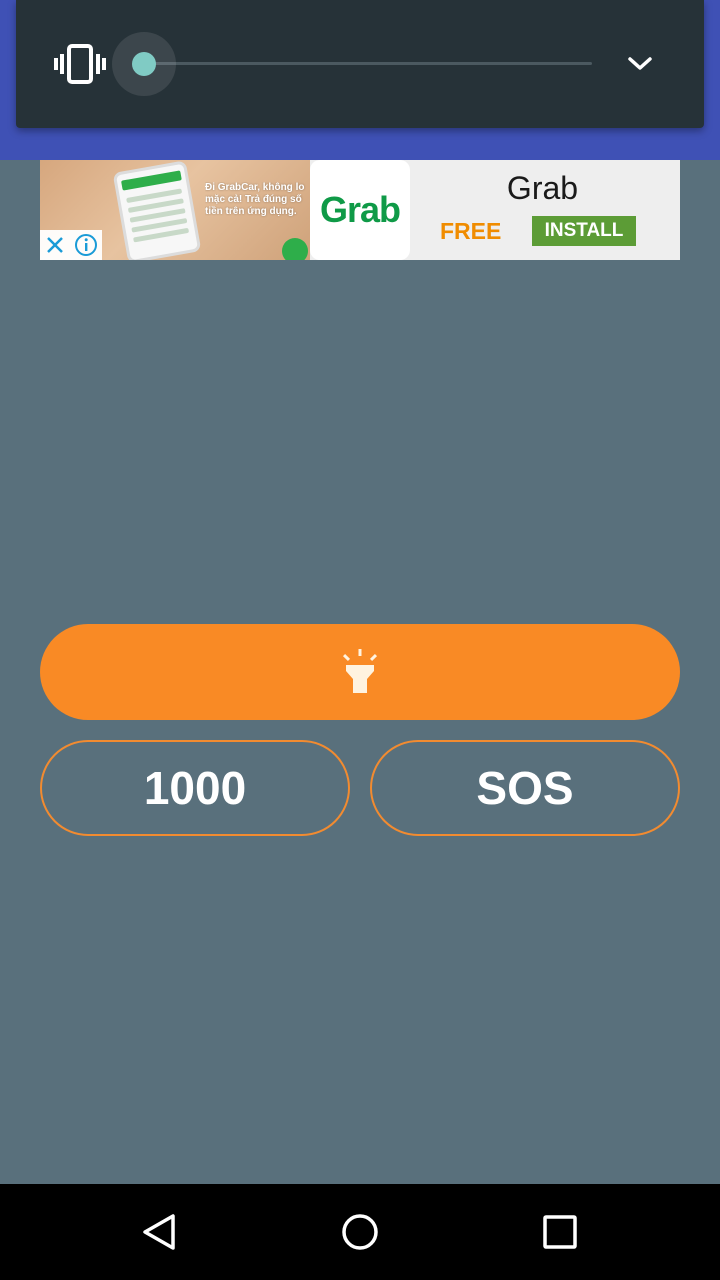 Image resolution: width=720 pixels, height=1280 pixels. Describe the element at coordinates (368, 63) in the screenshot. I see `slider-track` at that location.